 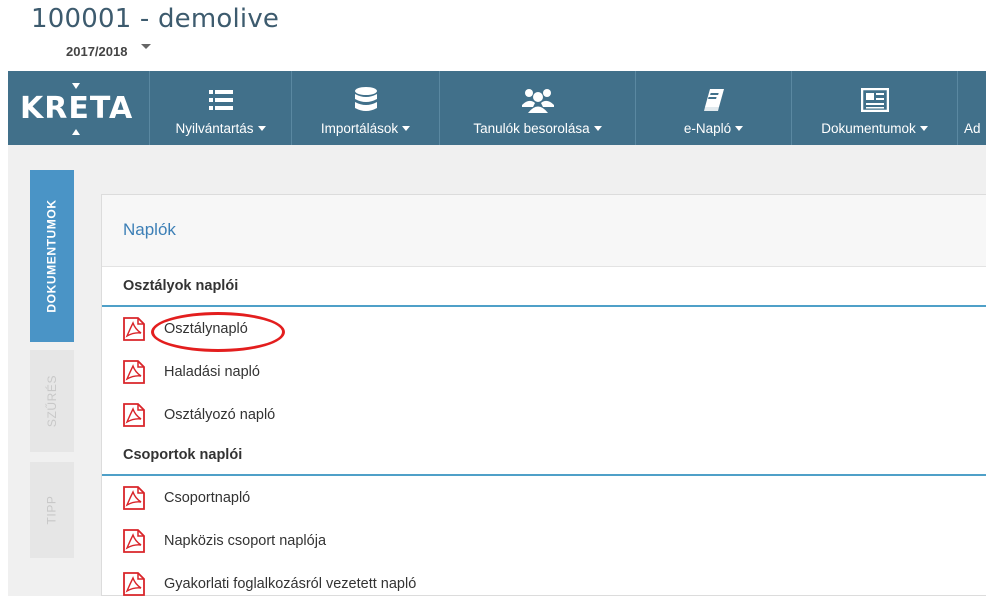 I want to click on newspaper-icon, so click(x=874, y=100).